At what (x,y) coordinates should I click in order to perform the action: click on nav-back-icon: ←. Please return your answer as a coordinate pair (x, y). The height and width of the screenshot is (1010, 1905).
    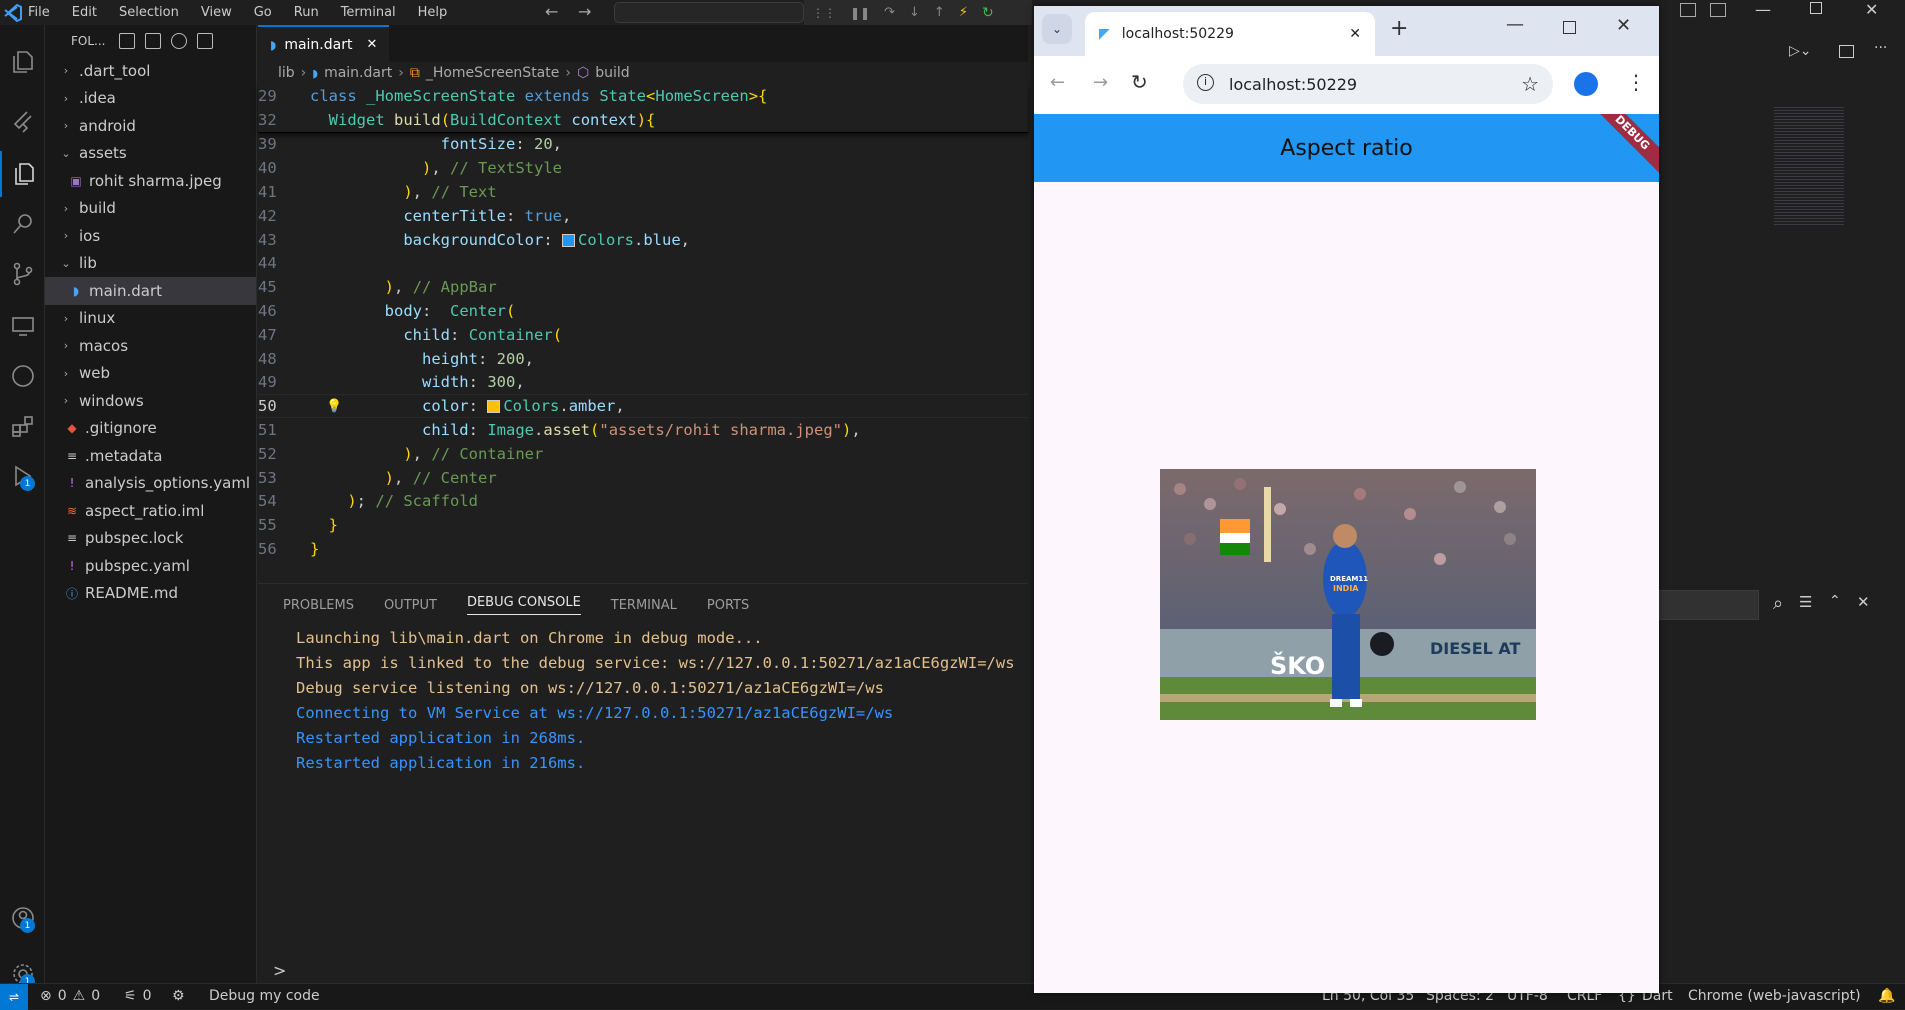
    Looking at the image, I should click on (551, 11).